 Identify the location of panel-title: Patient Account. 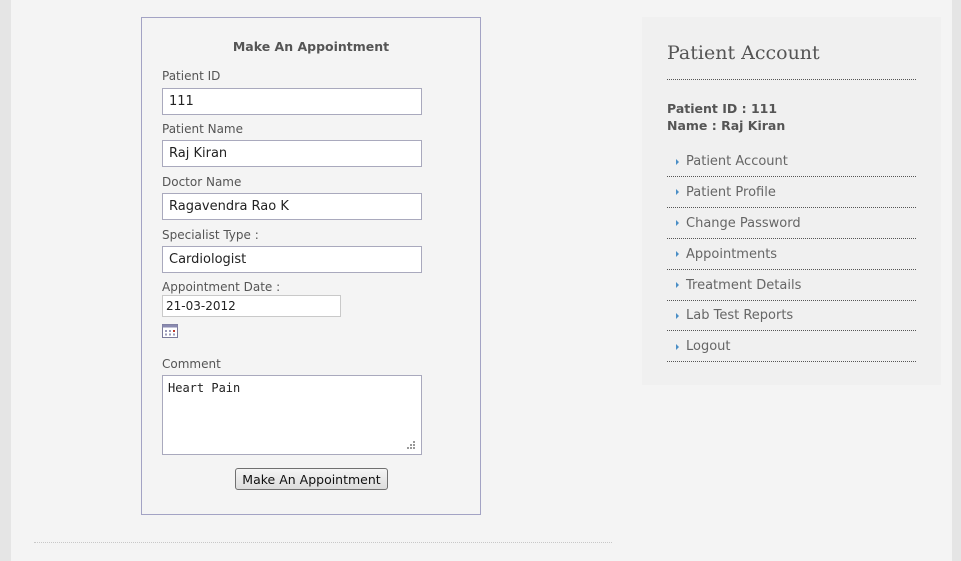
(743, 53).